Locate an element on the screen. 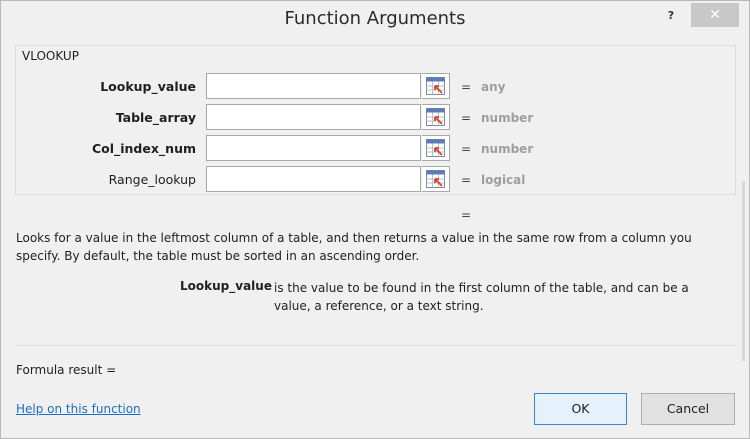 This screenshot has width=750, height=439. range-selector-button-lookup-value is located at coordinates (436, 86).